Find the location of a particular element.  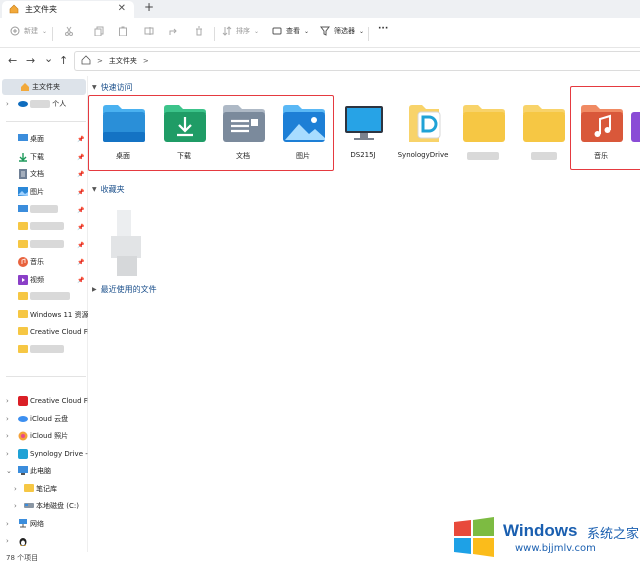

sidebar-item-blurred-1: 📌 is located at coordinates (44, 210).